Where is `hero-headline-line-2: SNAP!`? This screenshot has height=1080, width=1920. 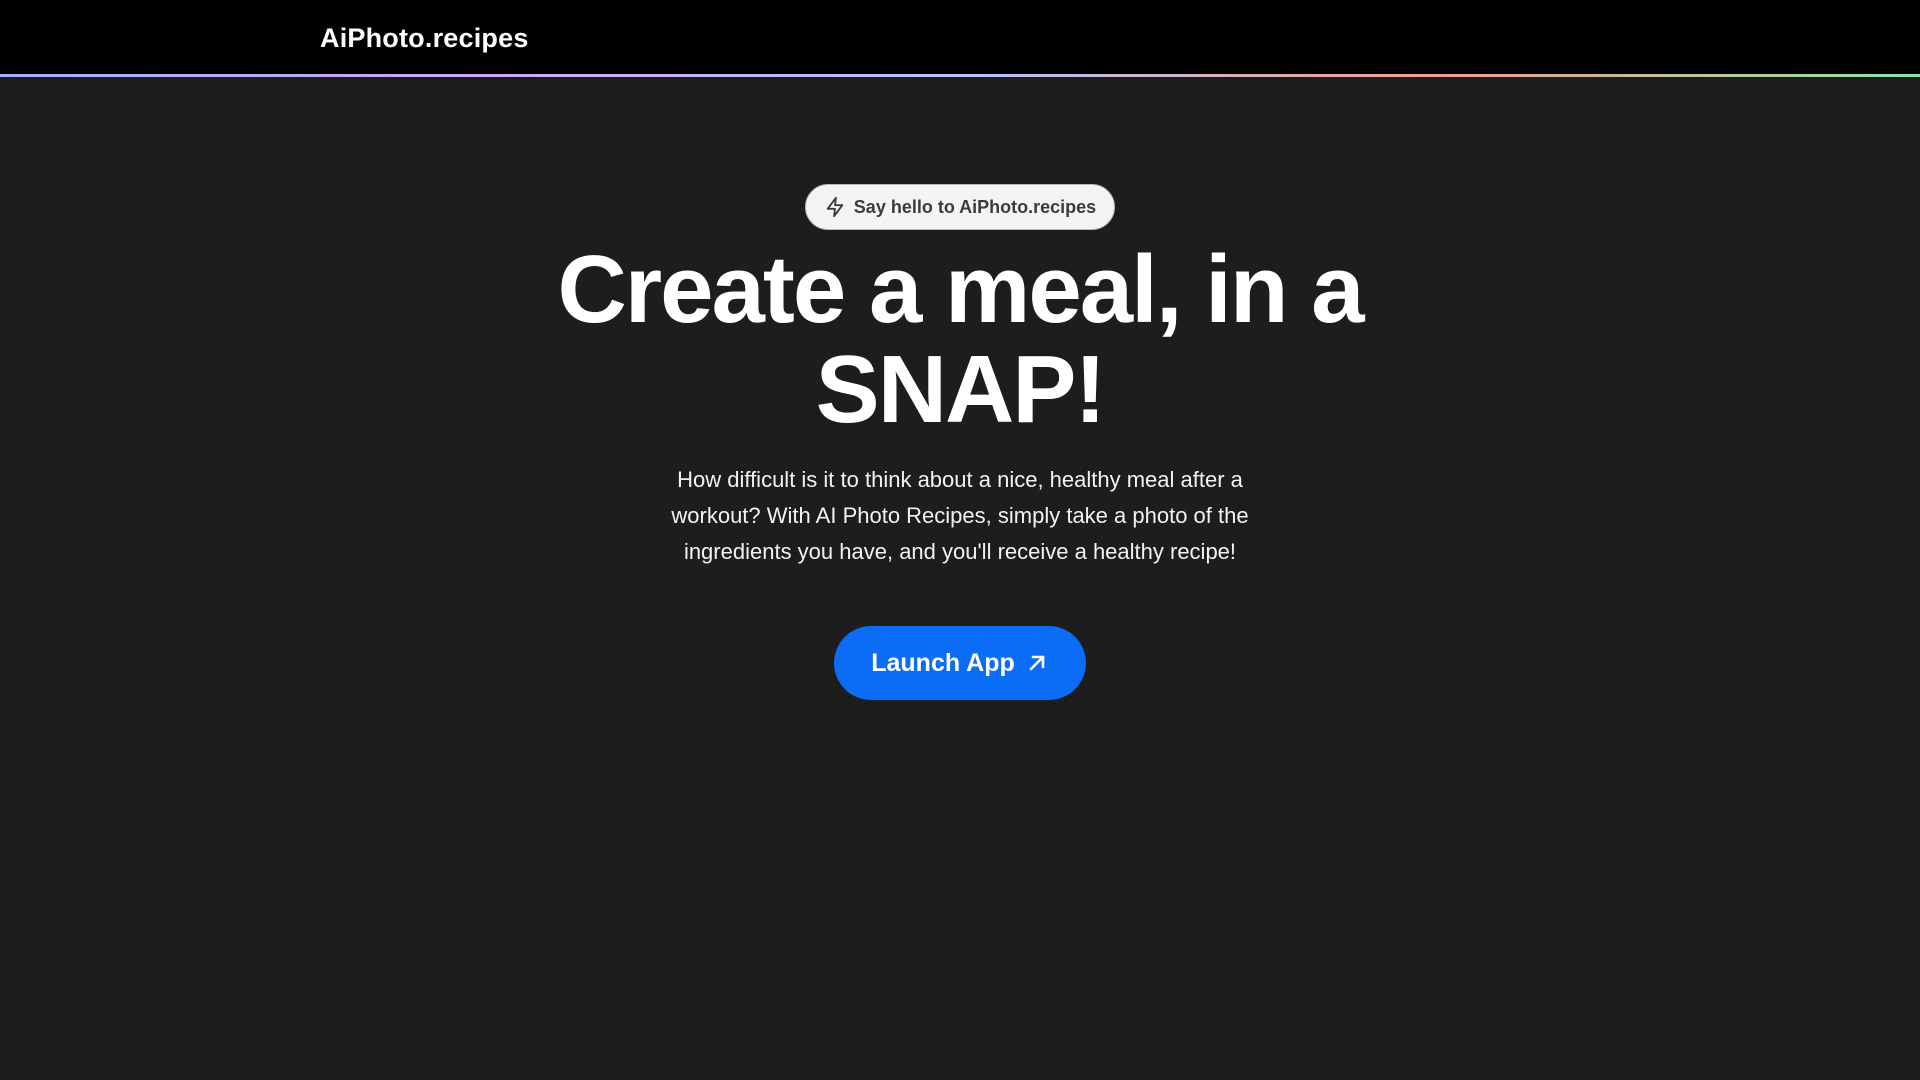 hero-headline-line-2: SNAP! is located at coordinates (961, 389).